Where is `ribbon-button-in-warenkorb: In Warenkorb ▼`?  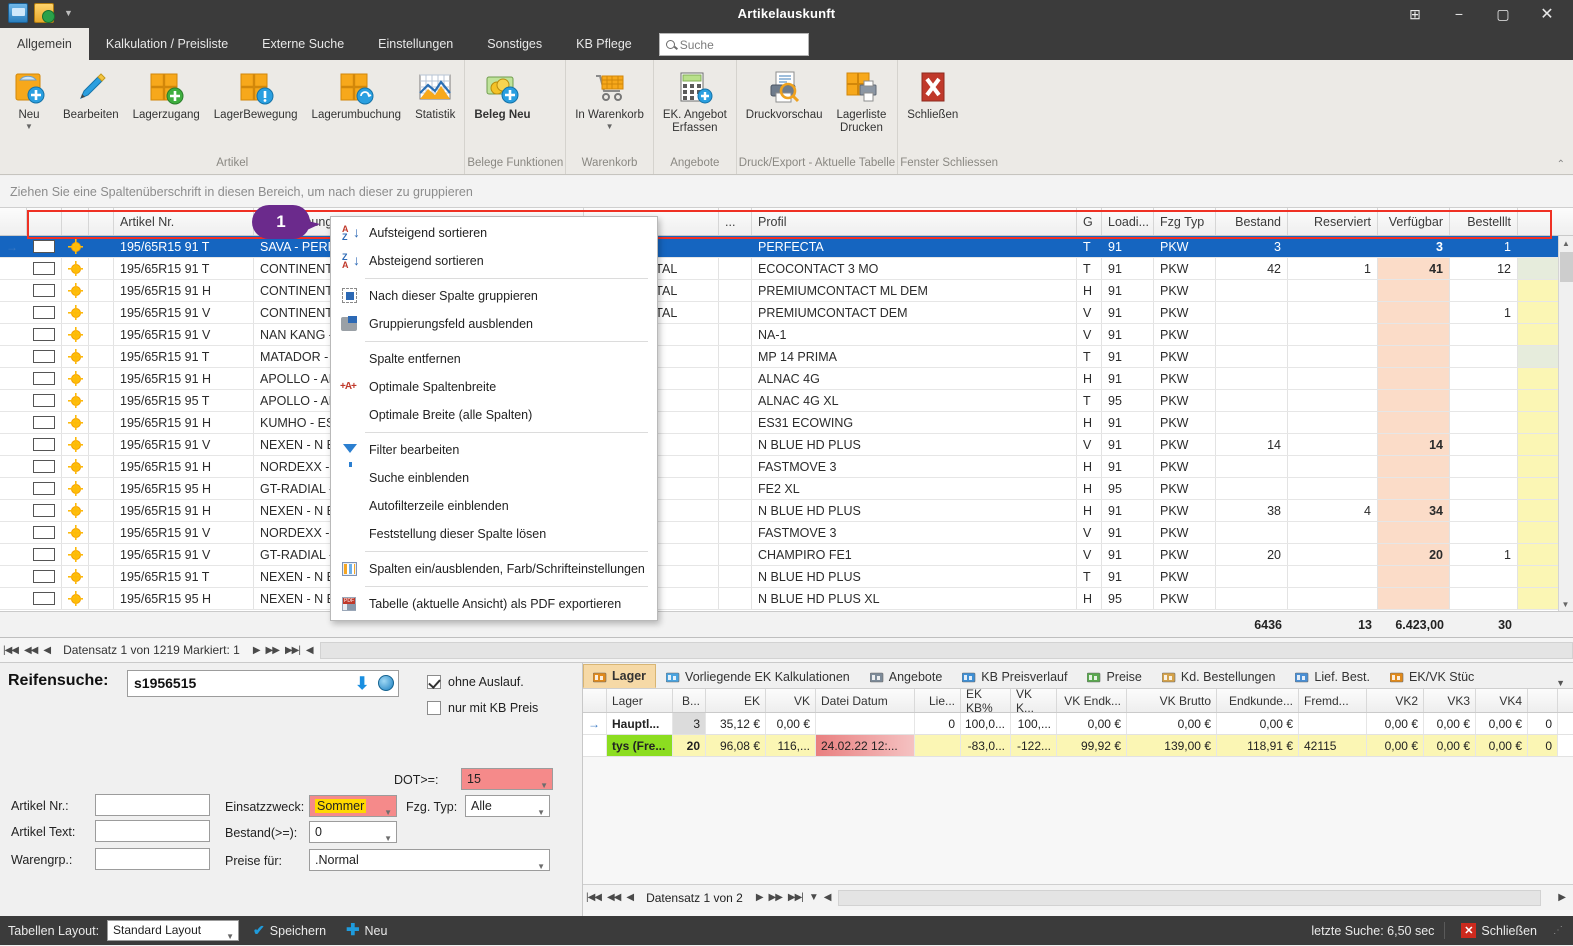 ribbon-button-in-warenkorb: In Warenkorb ▼ is located at coordinates (609, 98).